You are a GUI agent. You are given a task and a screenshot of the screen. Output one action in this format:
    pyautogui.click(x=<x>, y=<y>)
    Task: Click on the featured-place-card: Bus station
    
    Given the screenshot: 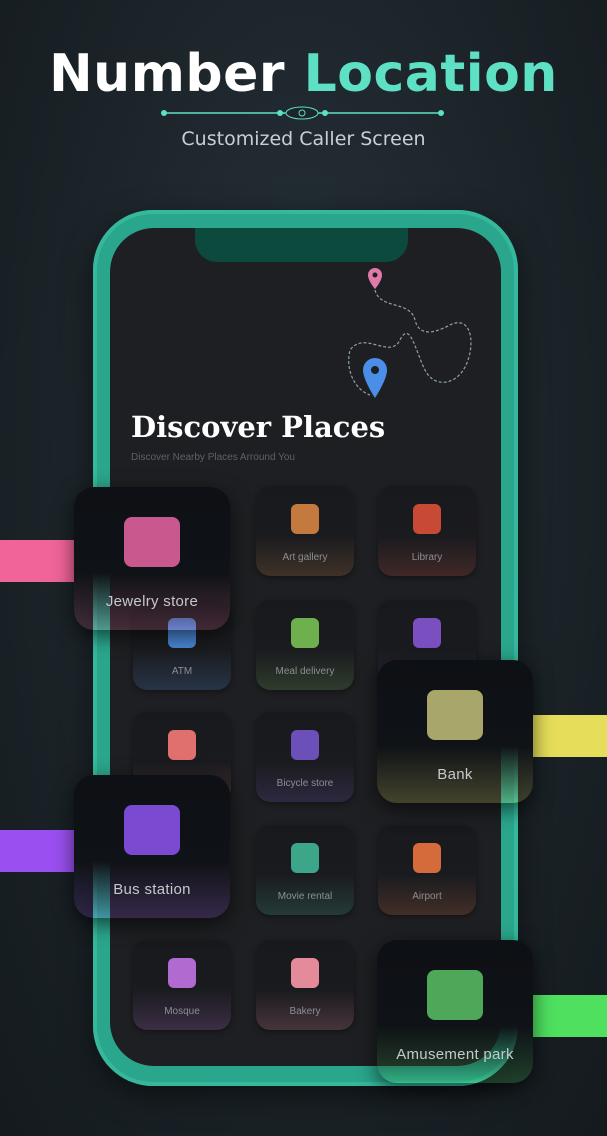 What is the action you would take?
    pyautogui.click(x=152, y=846)
    